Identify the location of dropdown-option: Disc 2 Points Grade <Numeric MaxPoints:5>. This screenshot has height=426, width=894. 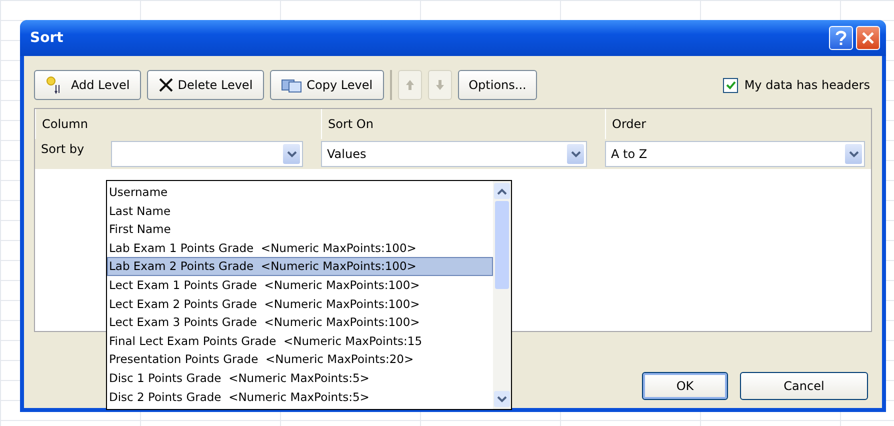
(300, 397).